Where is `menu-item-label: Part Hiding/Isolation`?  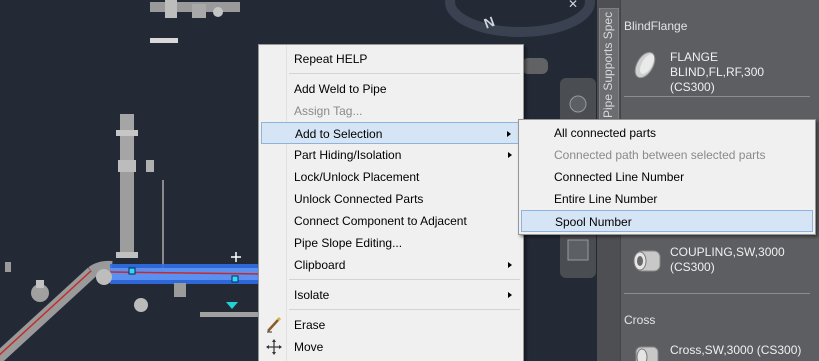
menu-item-label: Part Hiding/Isolation is located at coordinates (348, 155).